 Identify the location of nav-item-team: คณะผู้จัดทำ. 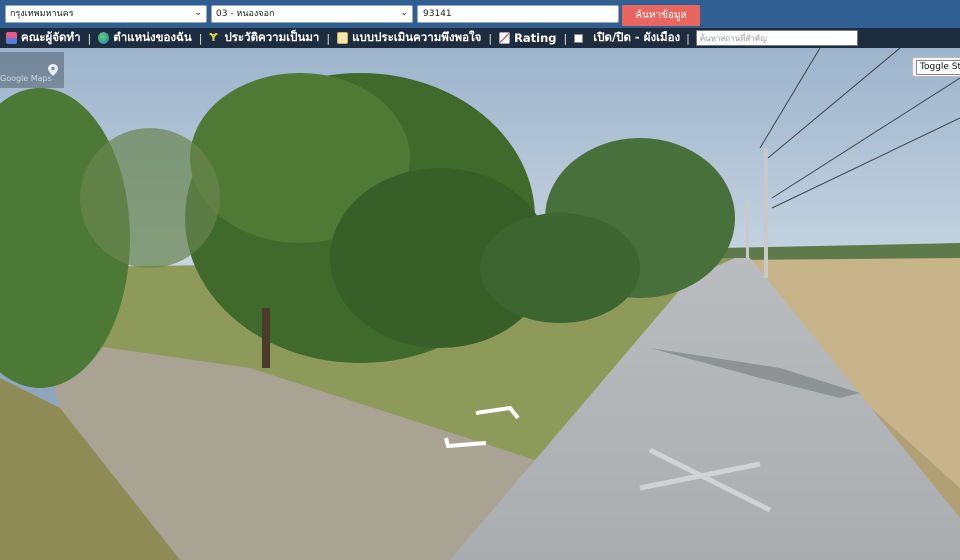
(43, 38).